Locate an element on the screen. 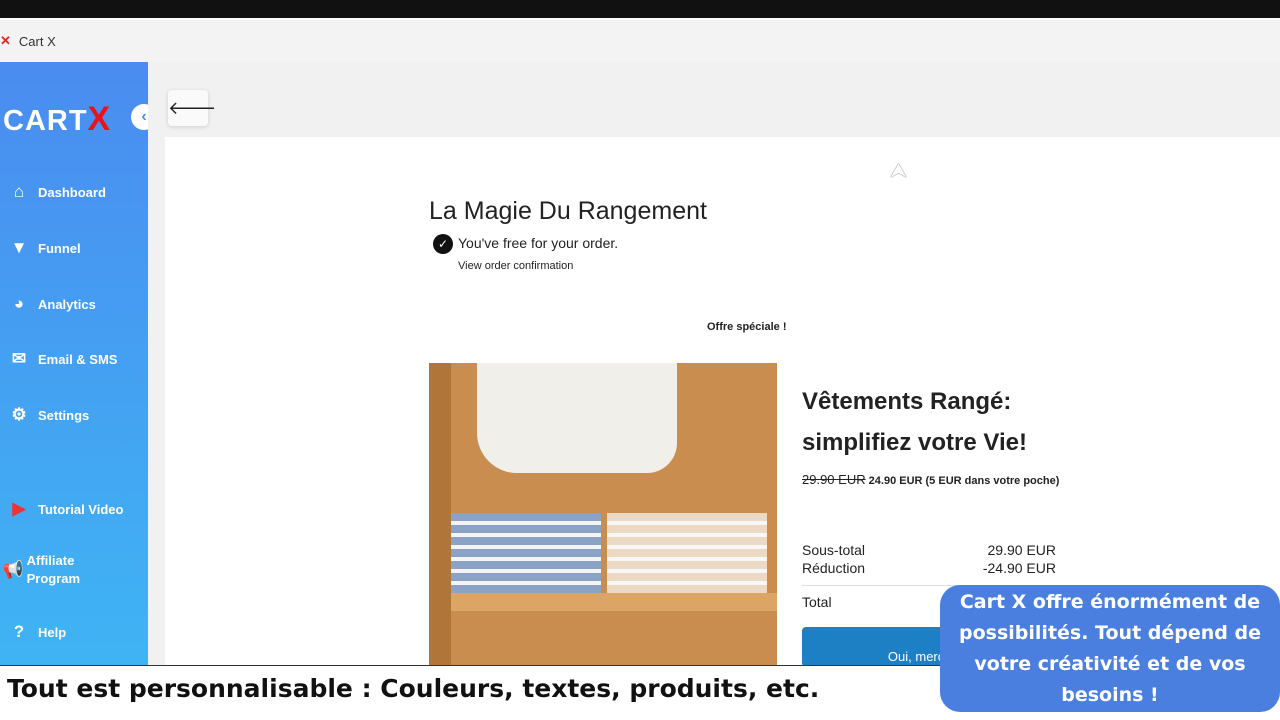 The width and height of the screenshot is (1280, 720). sidebar-item-email-sms: ✉ Email & SMS is located at coordinates (74, 359).